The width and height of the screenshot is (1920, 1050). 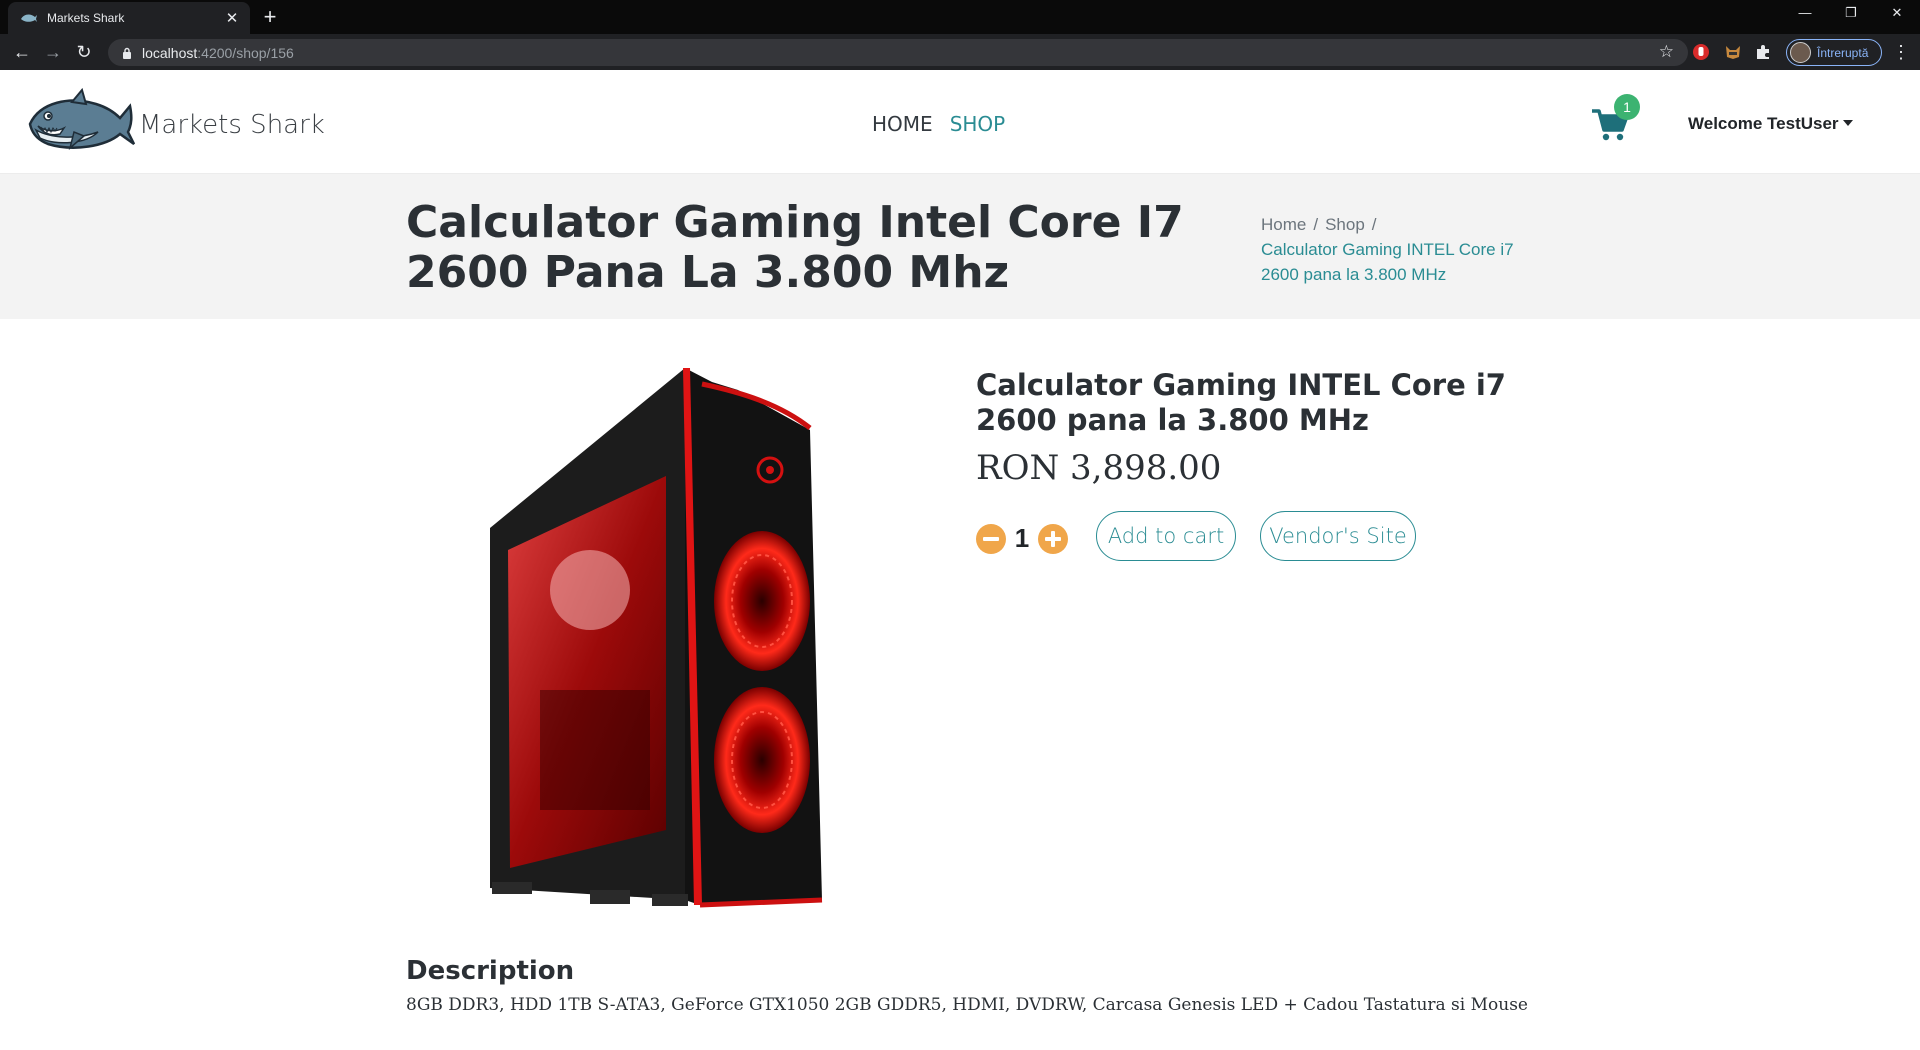 What do you see at coordinates (84, 52) in the screenshot?
I see `reload-icon: ↻` at bounding box center [84, 52].